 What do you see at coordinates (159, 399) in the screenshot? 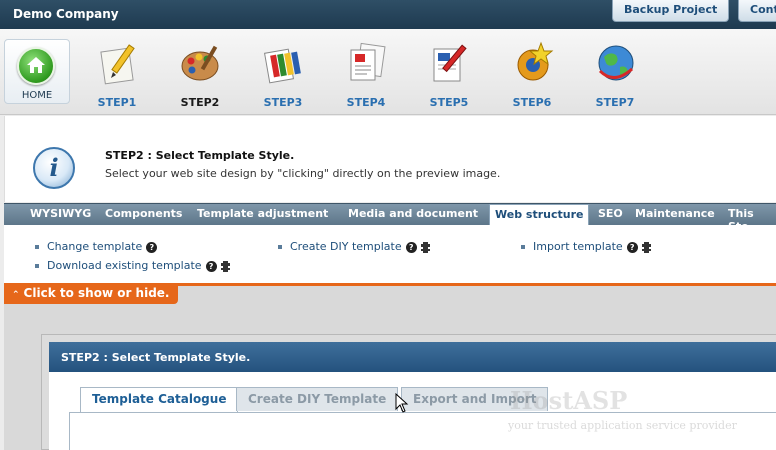
I see `tab-template-catalogue: Template Catalogue` at bounding box center [159, 399].